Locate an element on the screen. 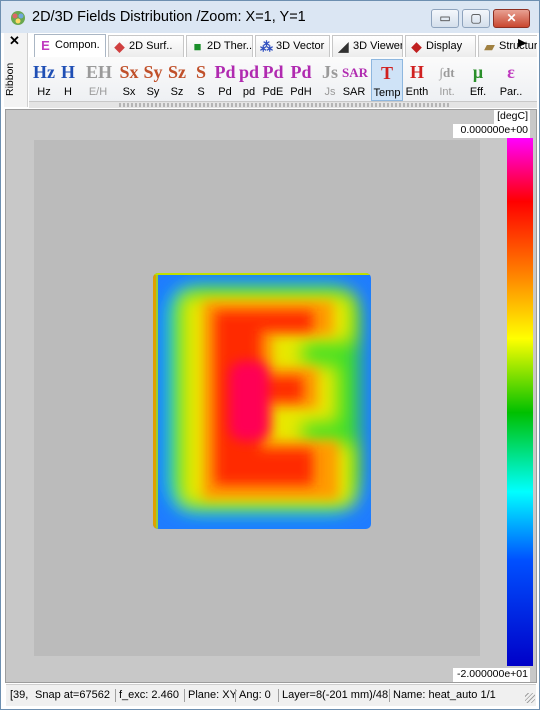  toolbar-button-pde: Pd PdE is located at coordinates (273, 80).